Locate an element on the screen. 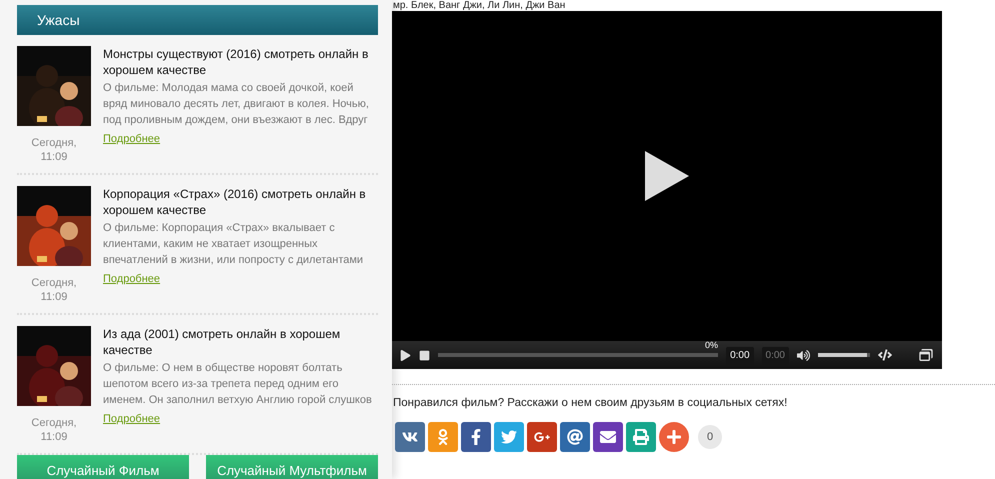 The width and height of the screenshot is (995, 479). vk-share-button is located at coordinates (410, 437).